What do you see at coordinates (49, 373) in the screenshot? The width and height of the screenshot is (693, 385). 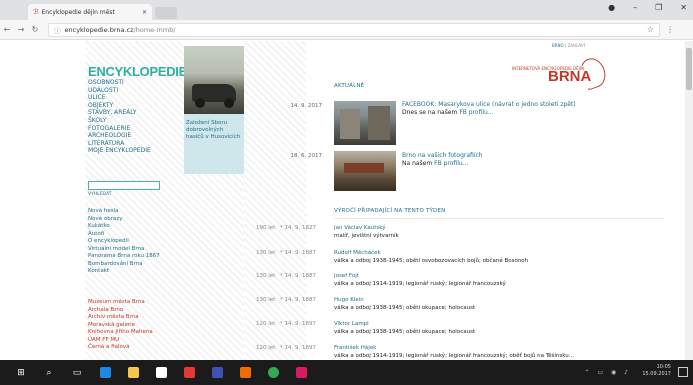 I see `search-icon: ⌕` at bounding box center [49, 373].